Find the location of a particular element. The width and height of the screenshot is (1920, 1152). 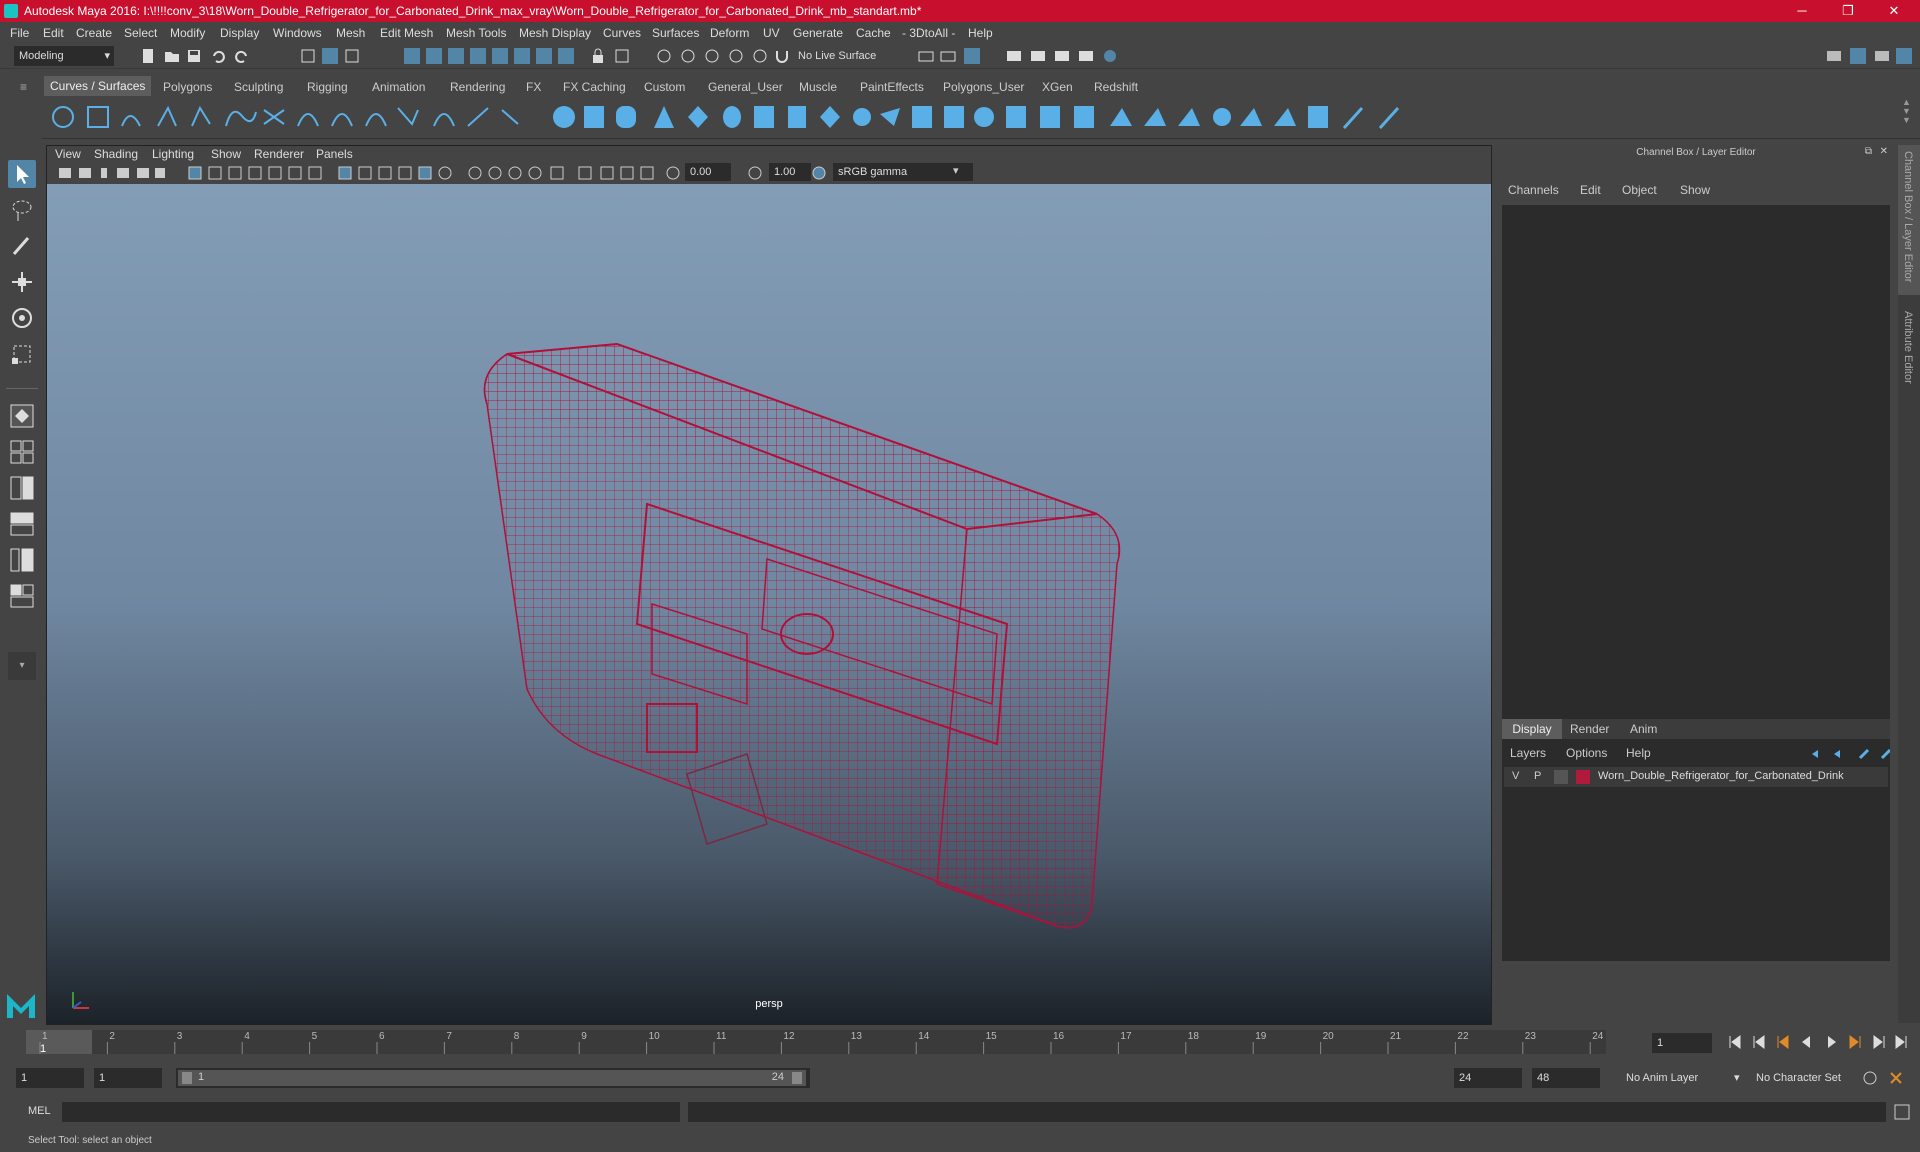

menu-display: Display is located at coordinates (239, 33).